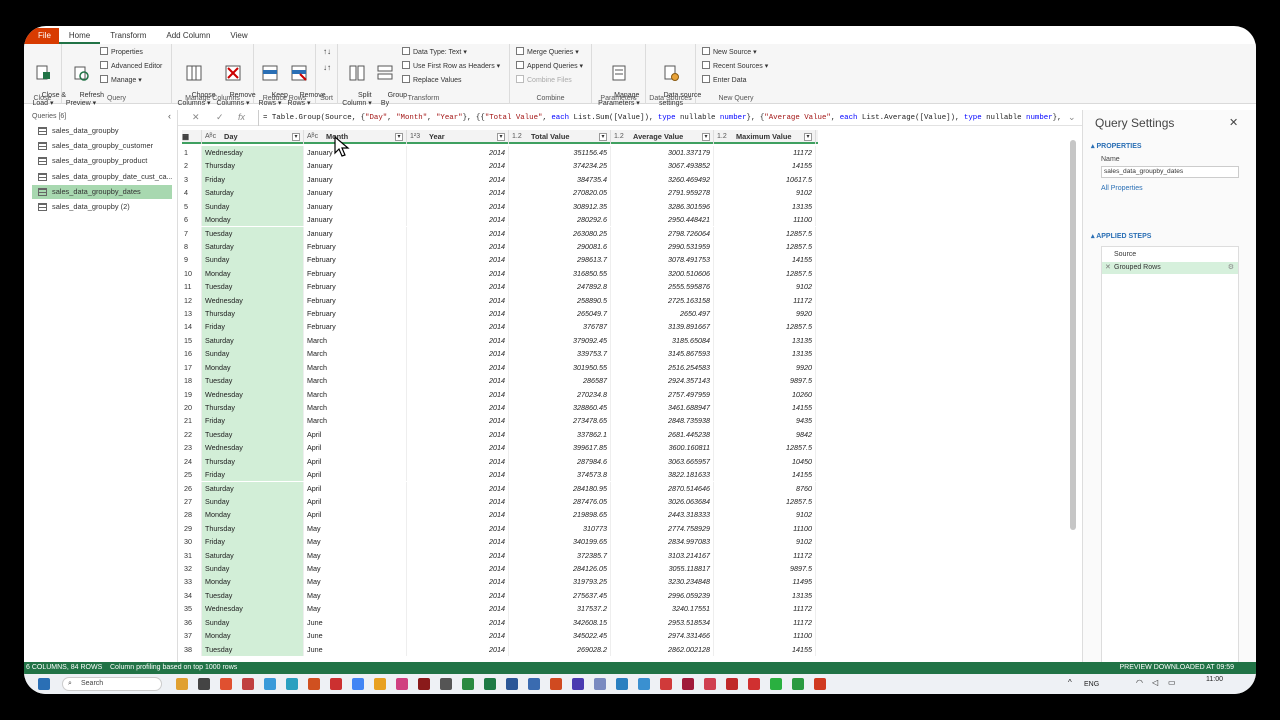 The image size is (1280, 720). What do you see at coordinates (560, 367) in the screenshot?
I see `table-cell: 301950.55` at bounding box center [560, 367].